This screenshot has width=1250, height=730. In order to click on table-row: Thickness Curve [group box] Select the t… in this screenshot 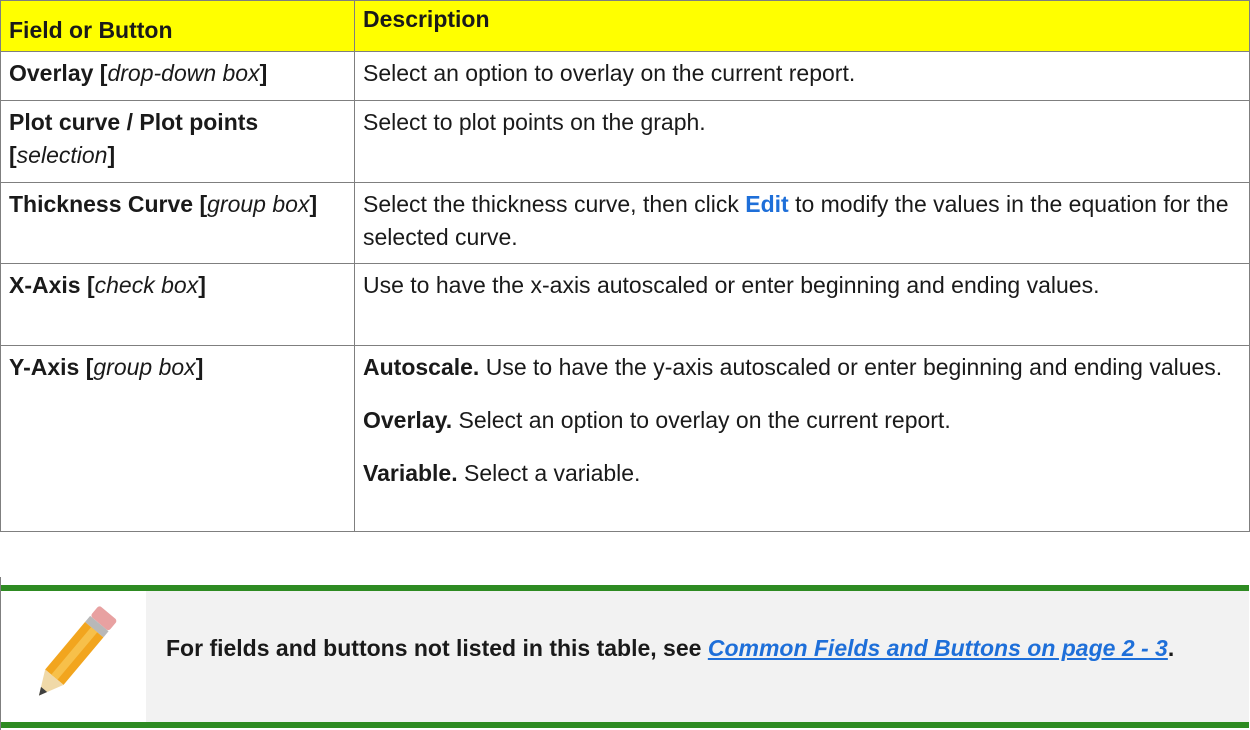, I will do `click(625, 223)`.